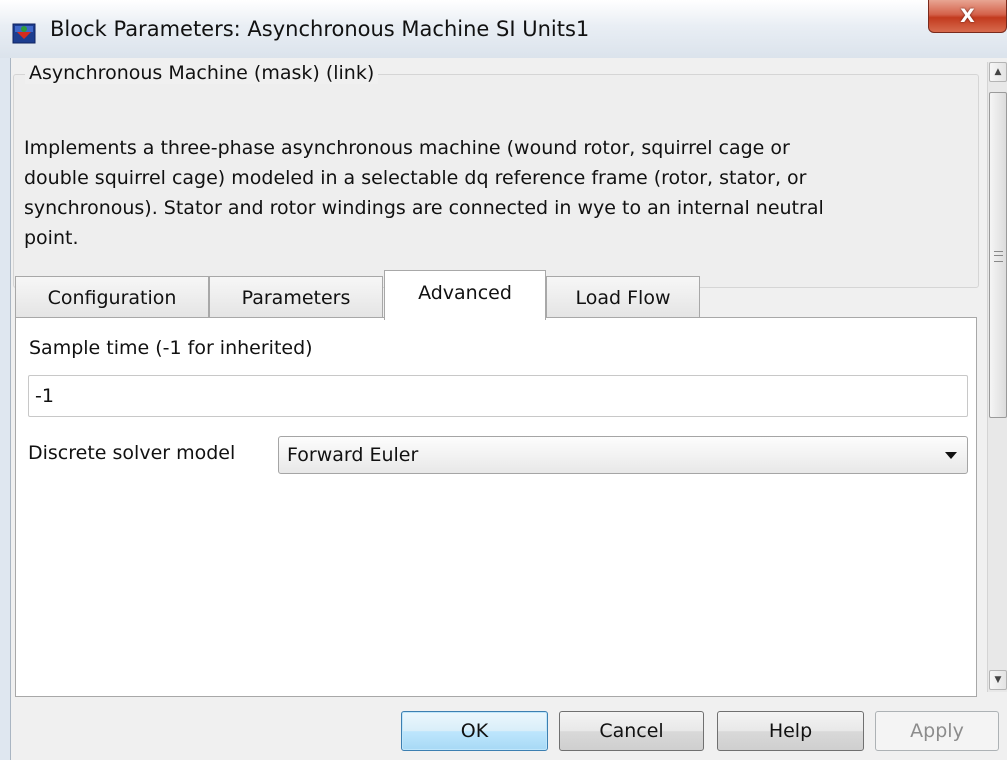  Describe the element at coordinates (474, 731) in the screenshot. I see `ok-button: OK` at that location.